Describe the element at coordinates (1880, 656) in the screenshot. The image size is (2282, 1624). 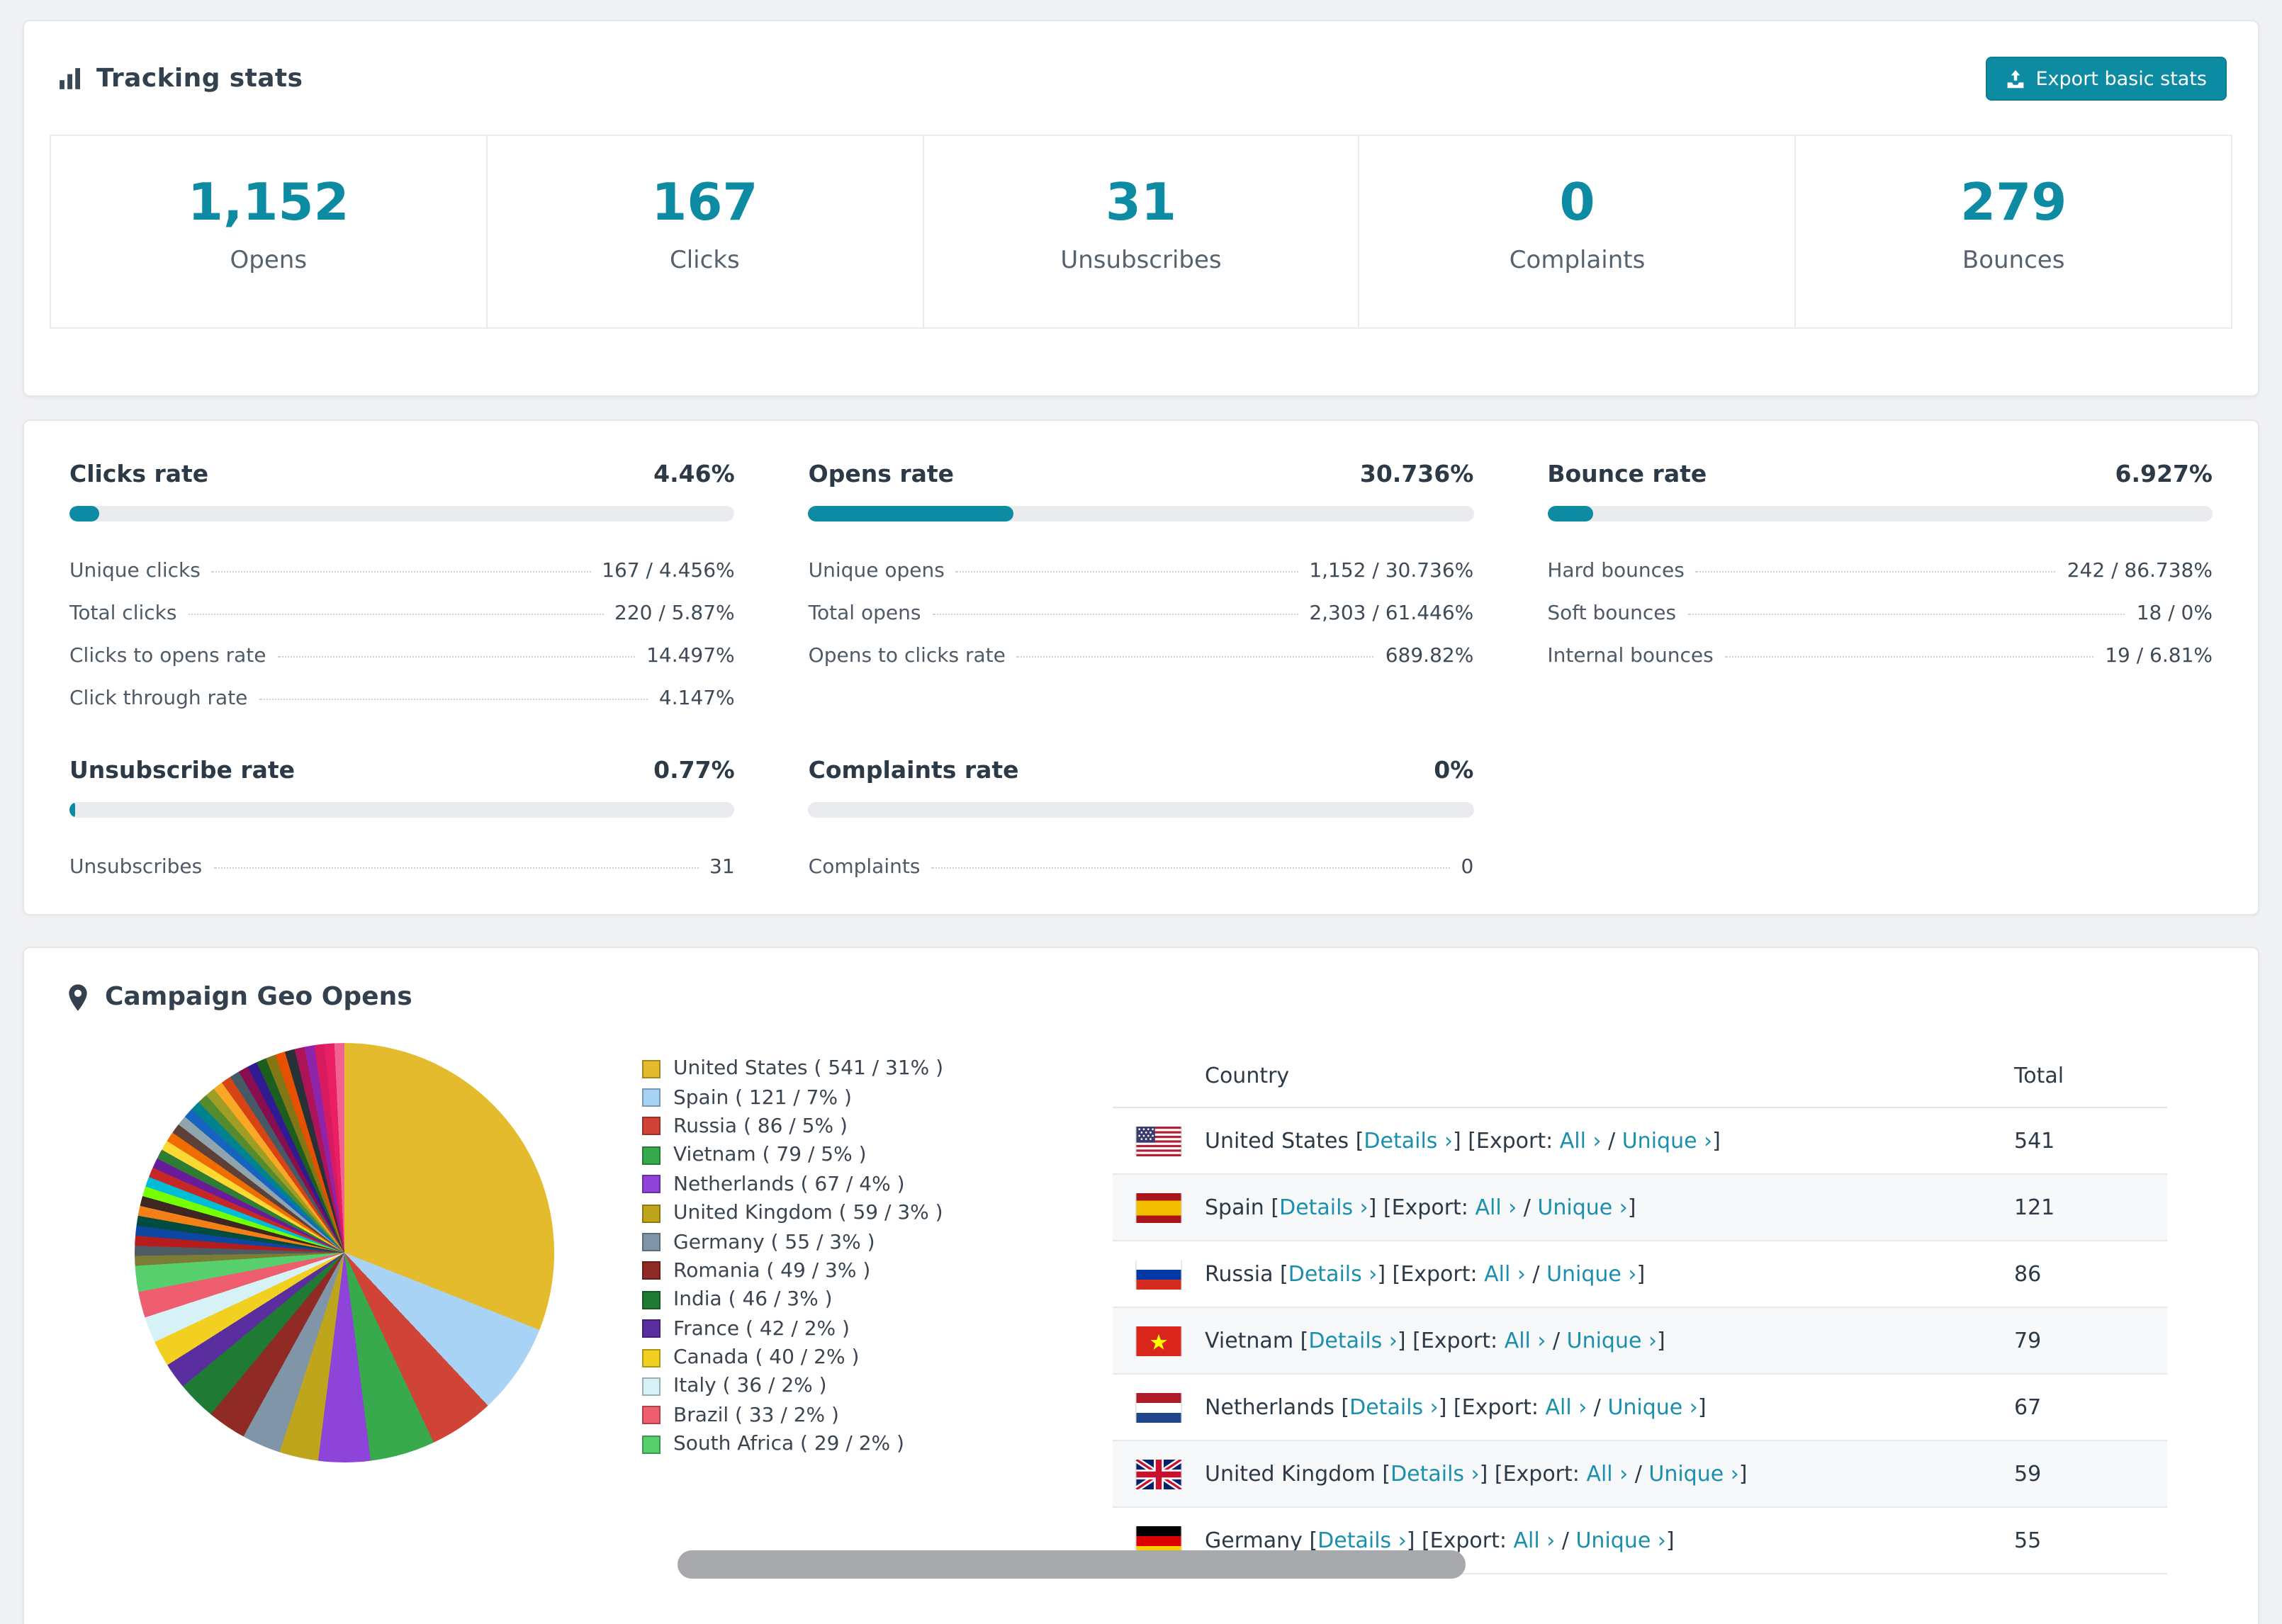
I see `rate-detail-row: Internal bounces 19 / 6.81%` at that location.